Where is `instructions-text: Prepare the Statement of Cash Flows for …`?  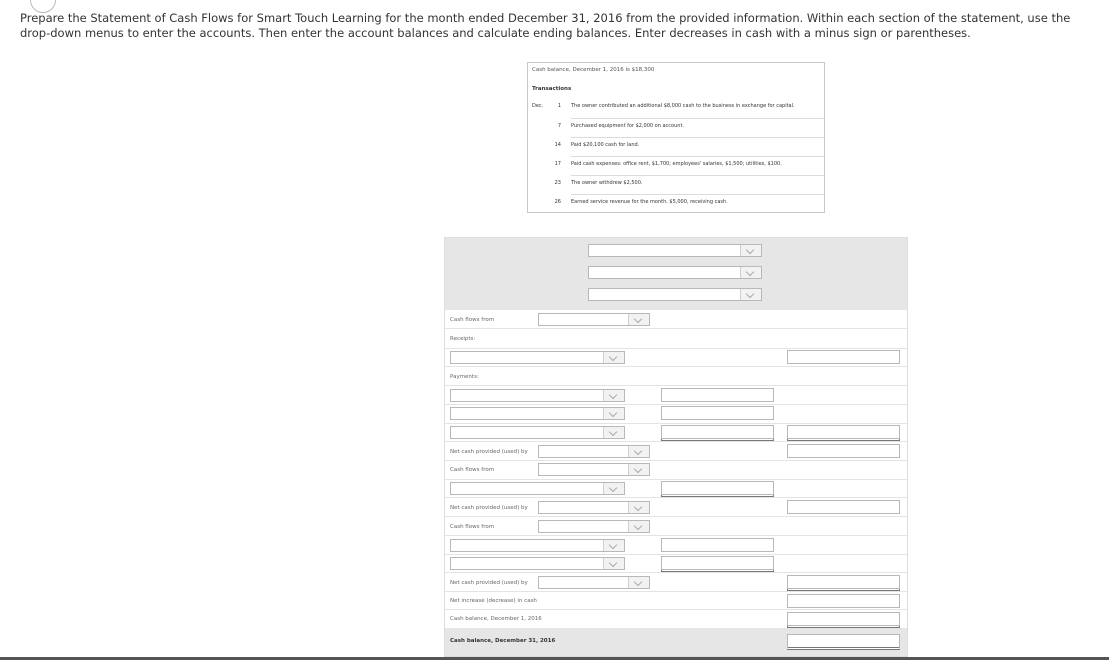
instructions-text: Prepare the Statement of Cash Flows for … is located at coordinates (545, 25).